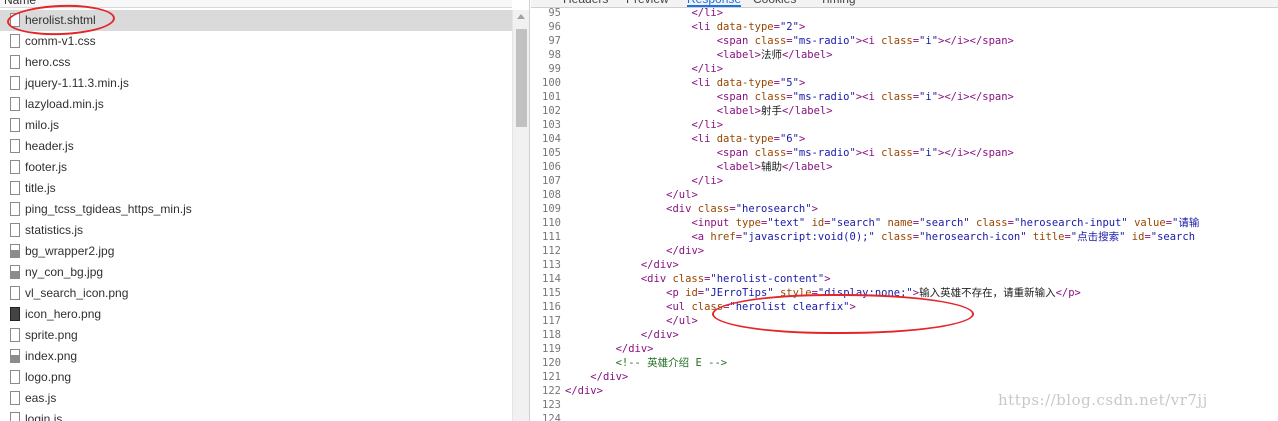 This screenshot has height=421, width=1278. Describe the element at coordinates (77, 293) in the screenshot. I see `file-name: vl_search_icon.png` at that location.